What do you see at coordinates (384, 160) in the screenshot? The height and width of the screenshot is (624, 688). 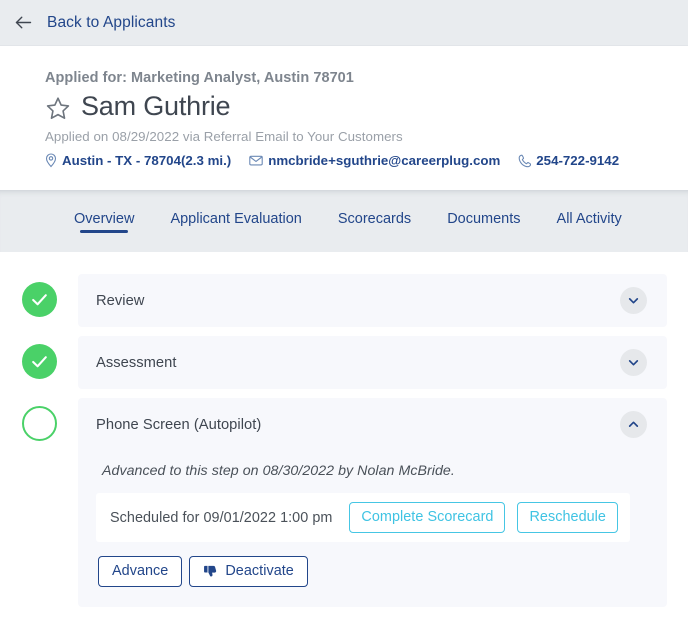 I see `applicant-email-label: nmcbride+sguthrie@careerplug.com` at bounding box center [384, 160].